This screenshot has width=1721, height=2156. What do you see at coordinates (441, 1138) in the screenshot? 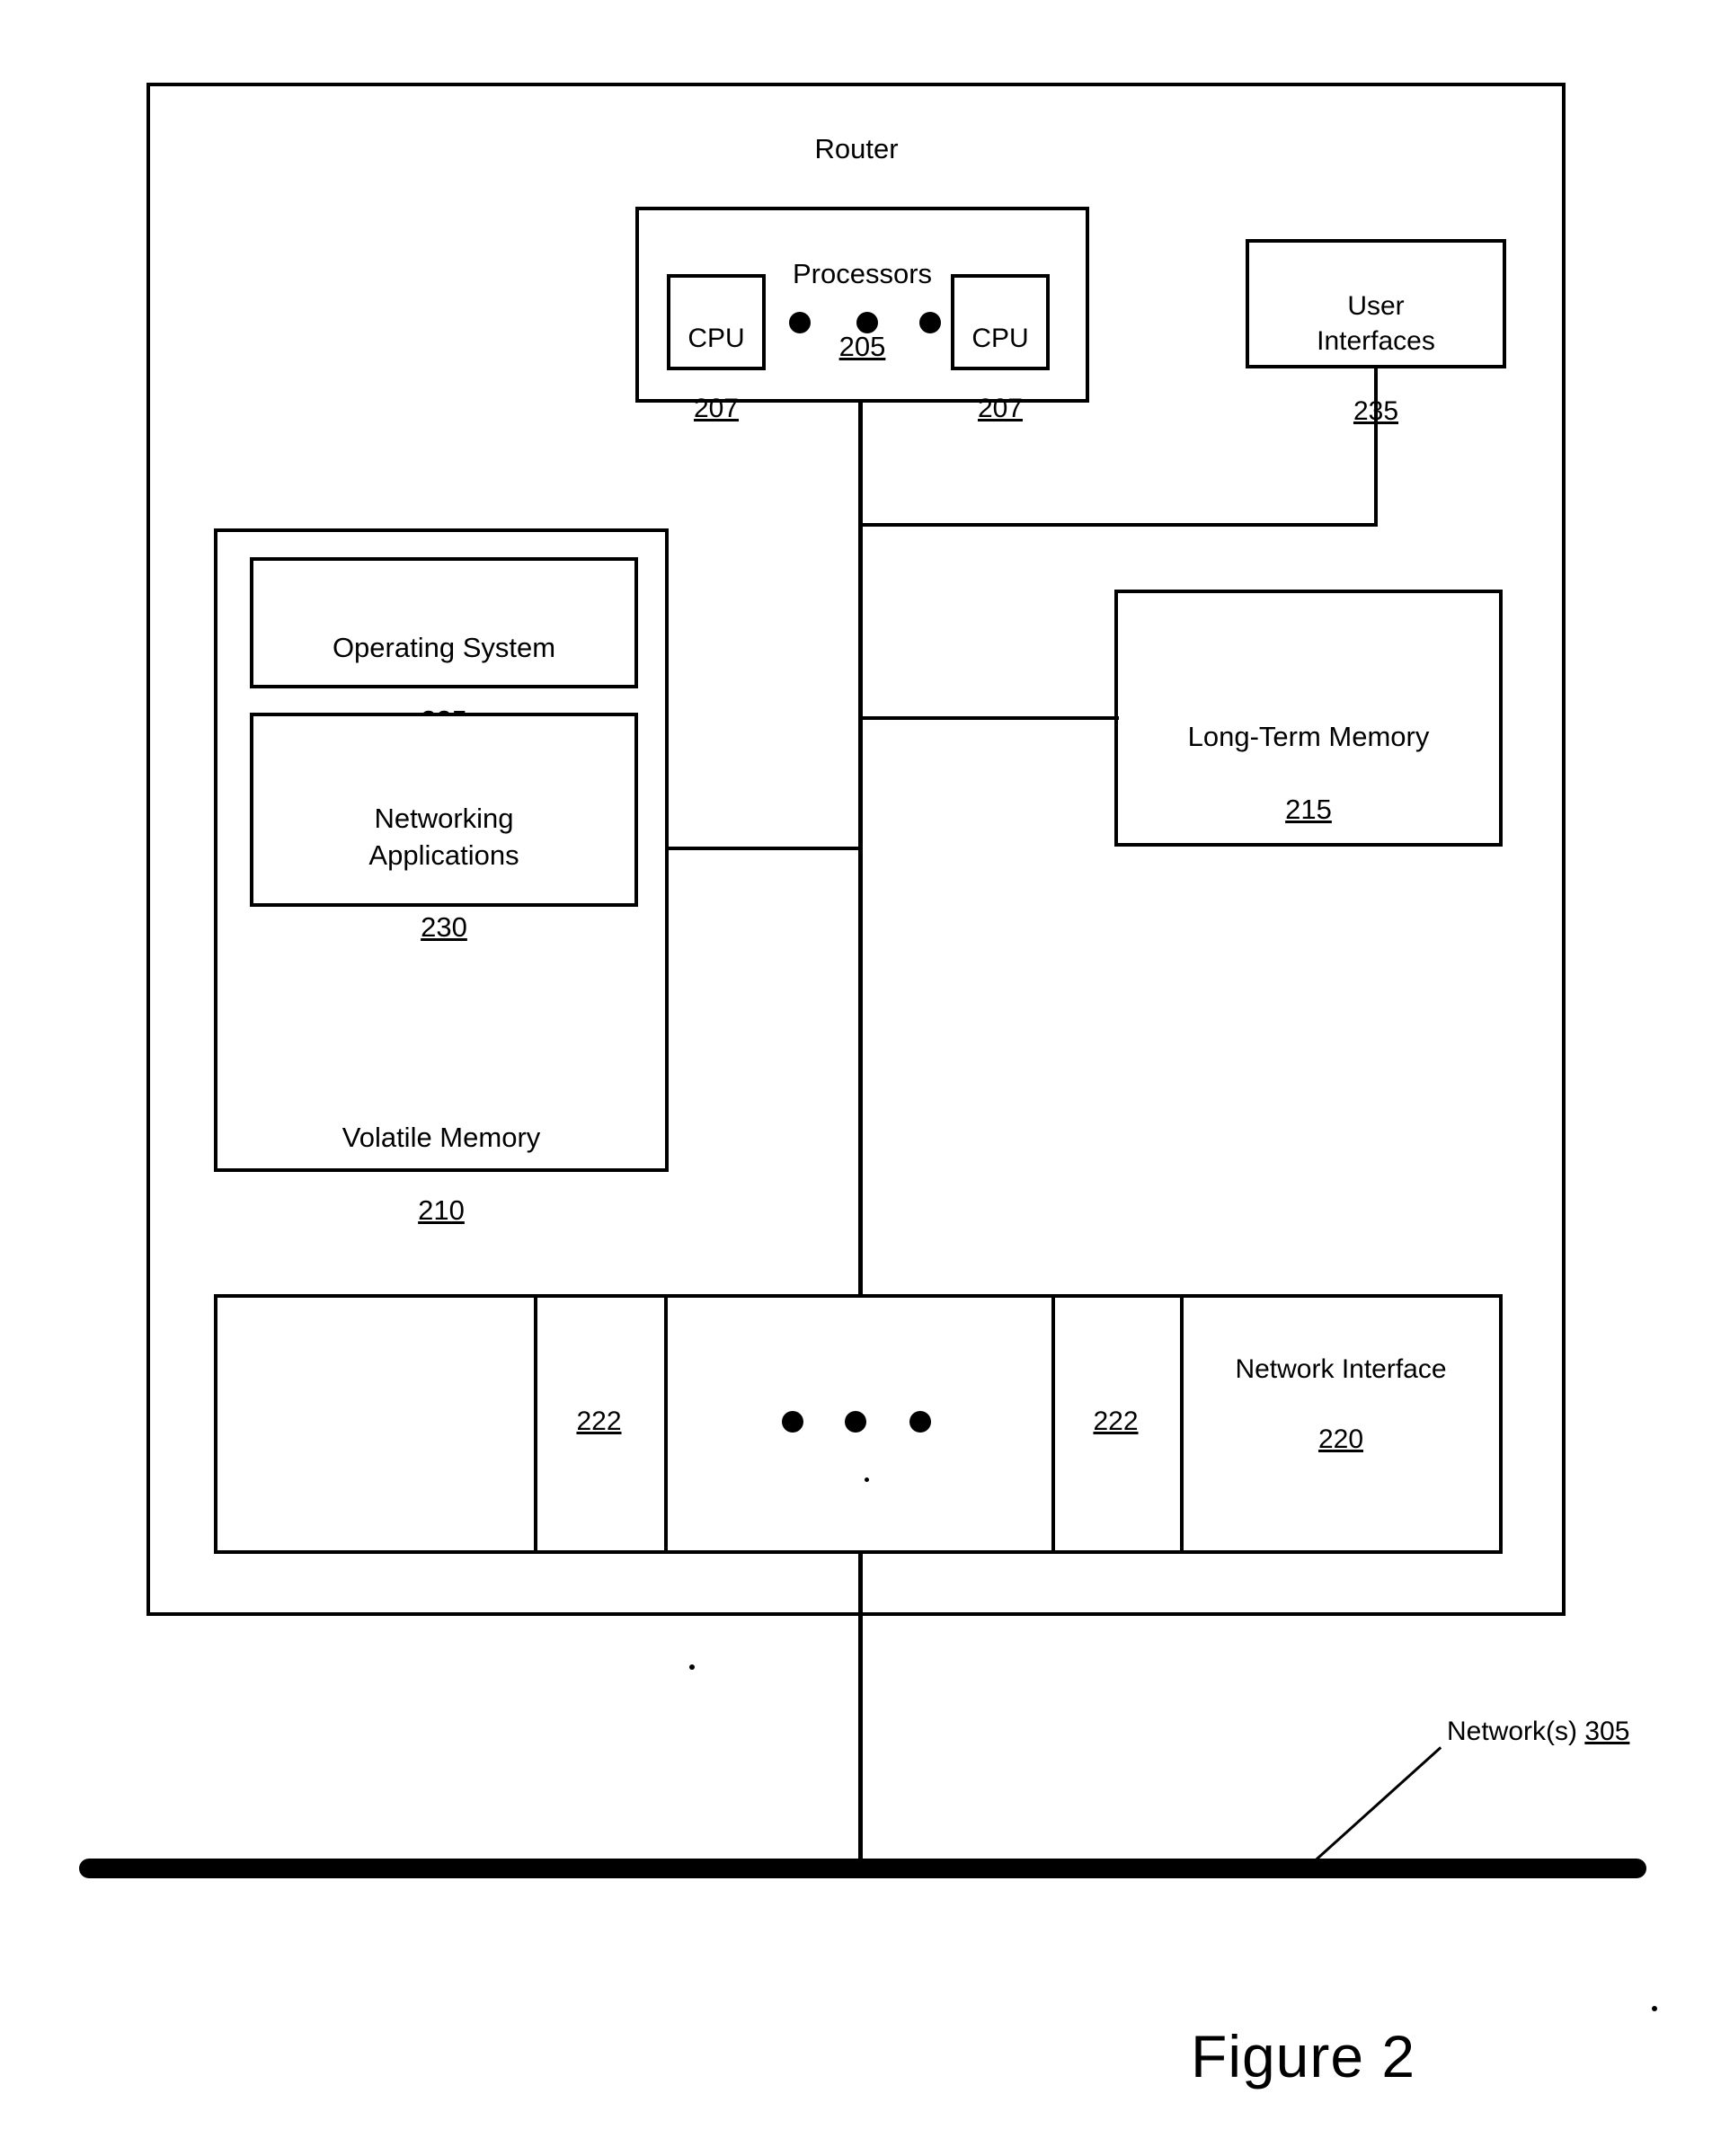
I see `volatile-memory-title: Volatile Memory` at bounding box center [441, 1138].